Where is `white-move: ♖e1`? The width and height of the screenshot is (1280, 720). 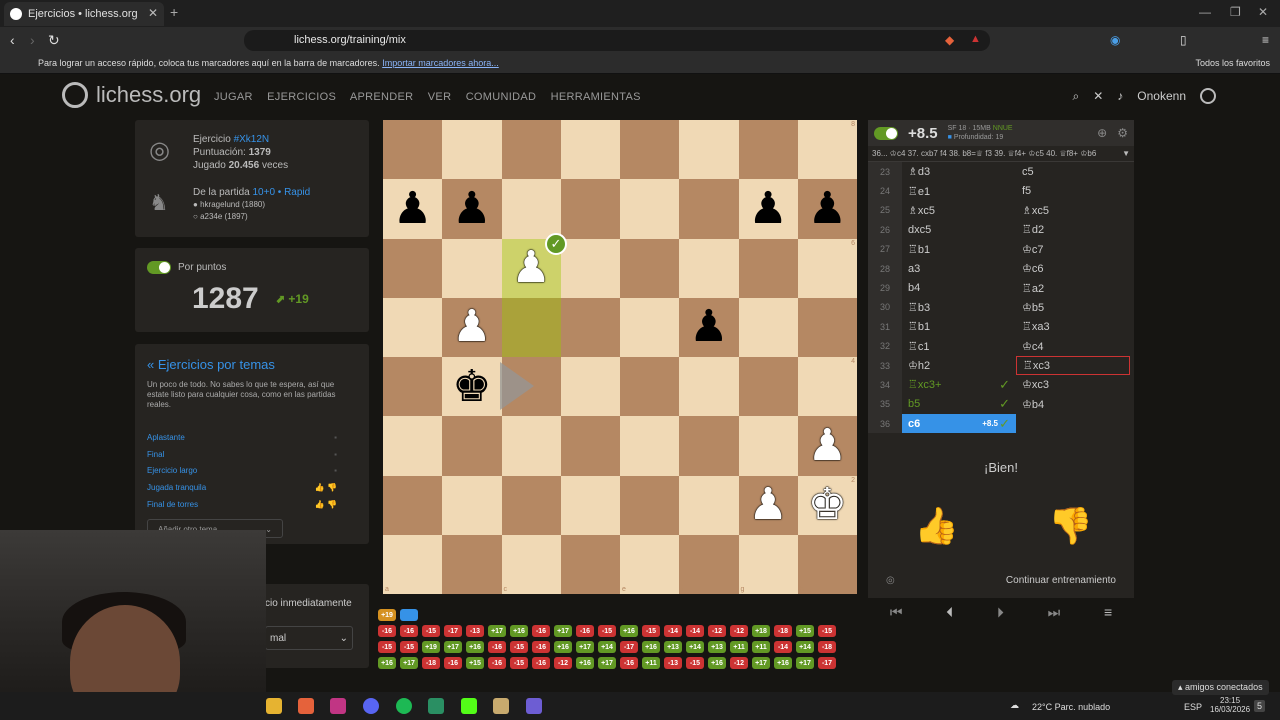 white-move: ♖e1 is located at coordinates (959, 190).